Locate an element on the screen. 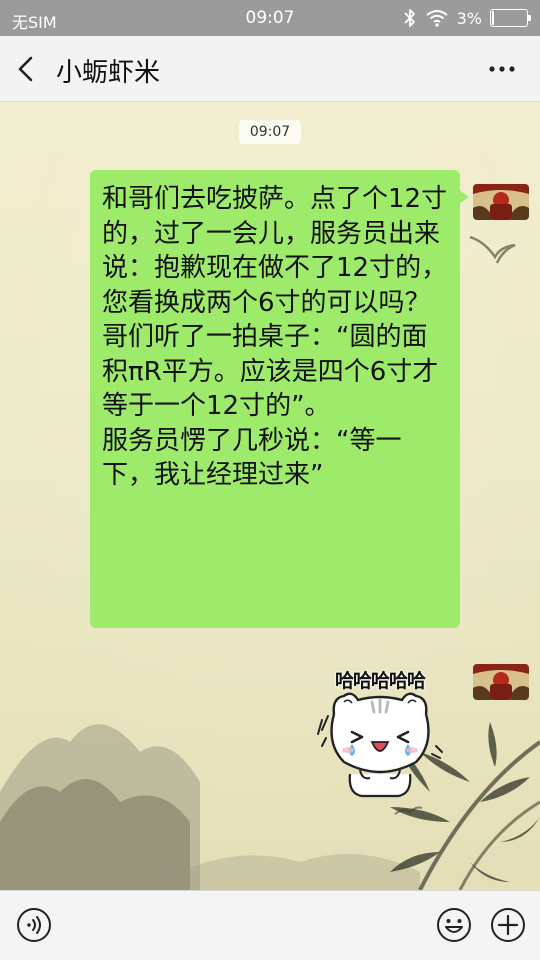  sticker-message: 哈哈哈哈哈 is located at coordinates (380, 733).